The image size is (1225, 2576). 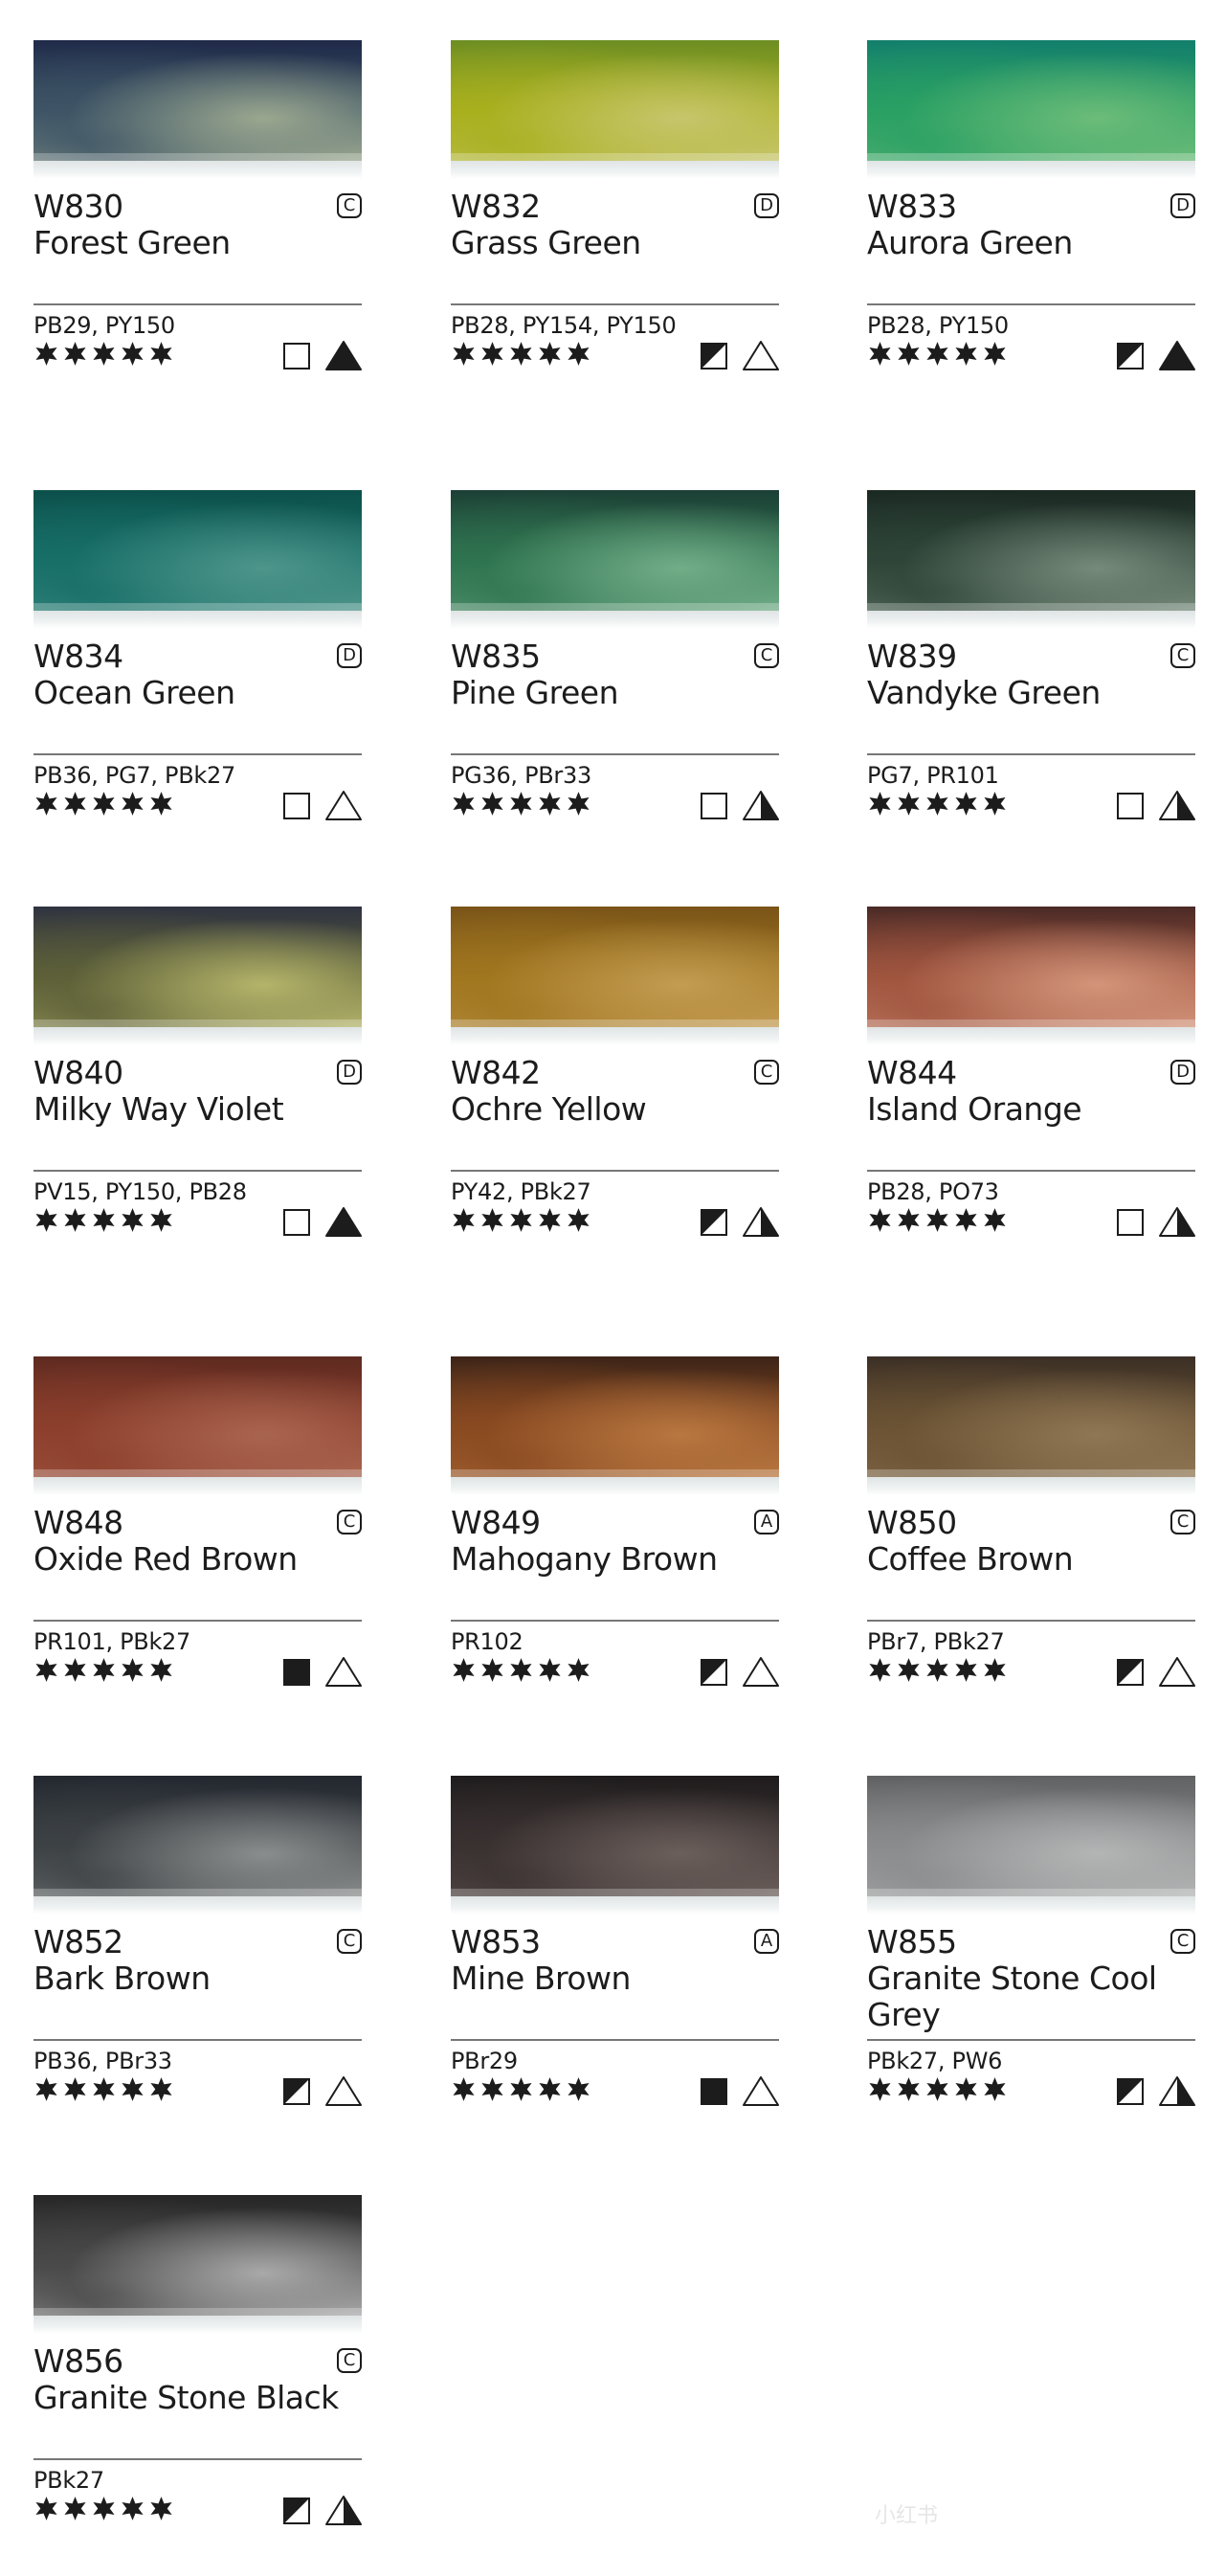 I want to click on color-name: Ocean Green, so click(x=134, y=693).